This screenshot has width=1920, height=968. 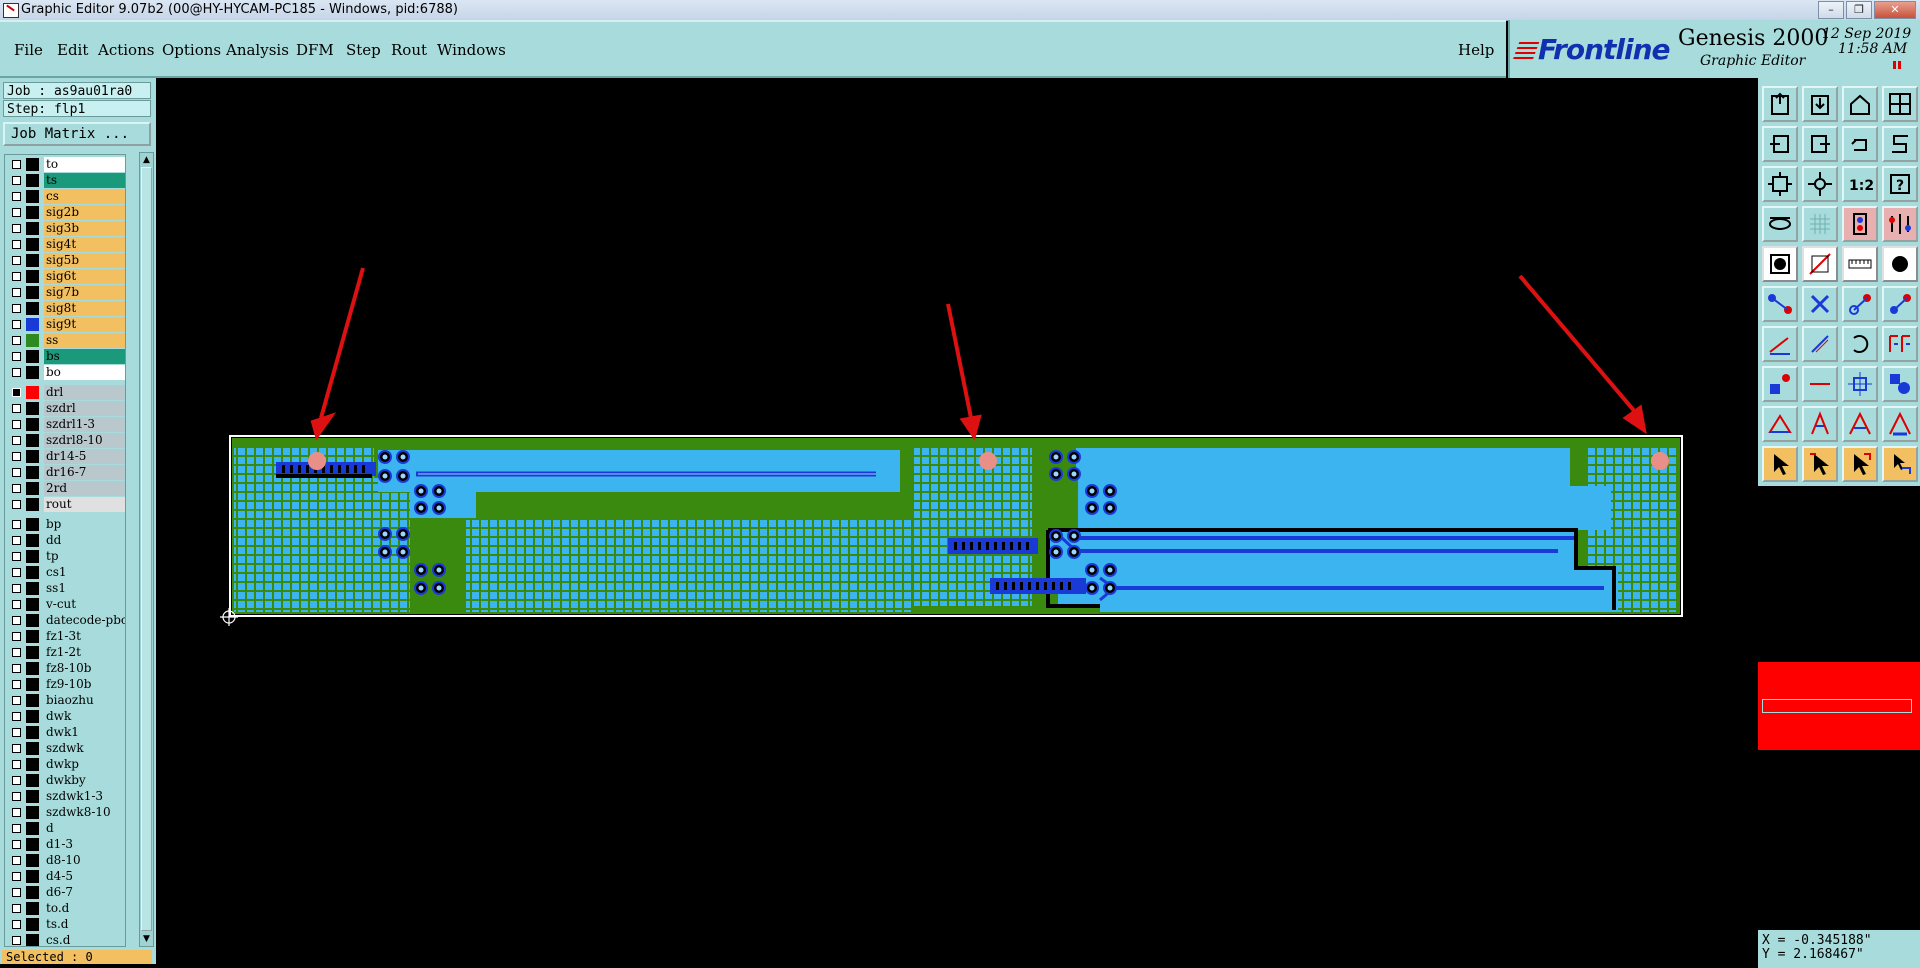 What do you see at coordinates (1900, 384) in the screenshot?
I see `snap-icon` at bounding box center [1900, 384].